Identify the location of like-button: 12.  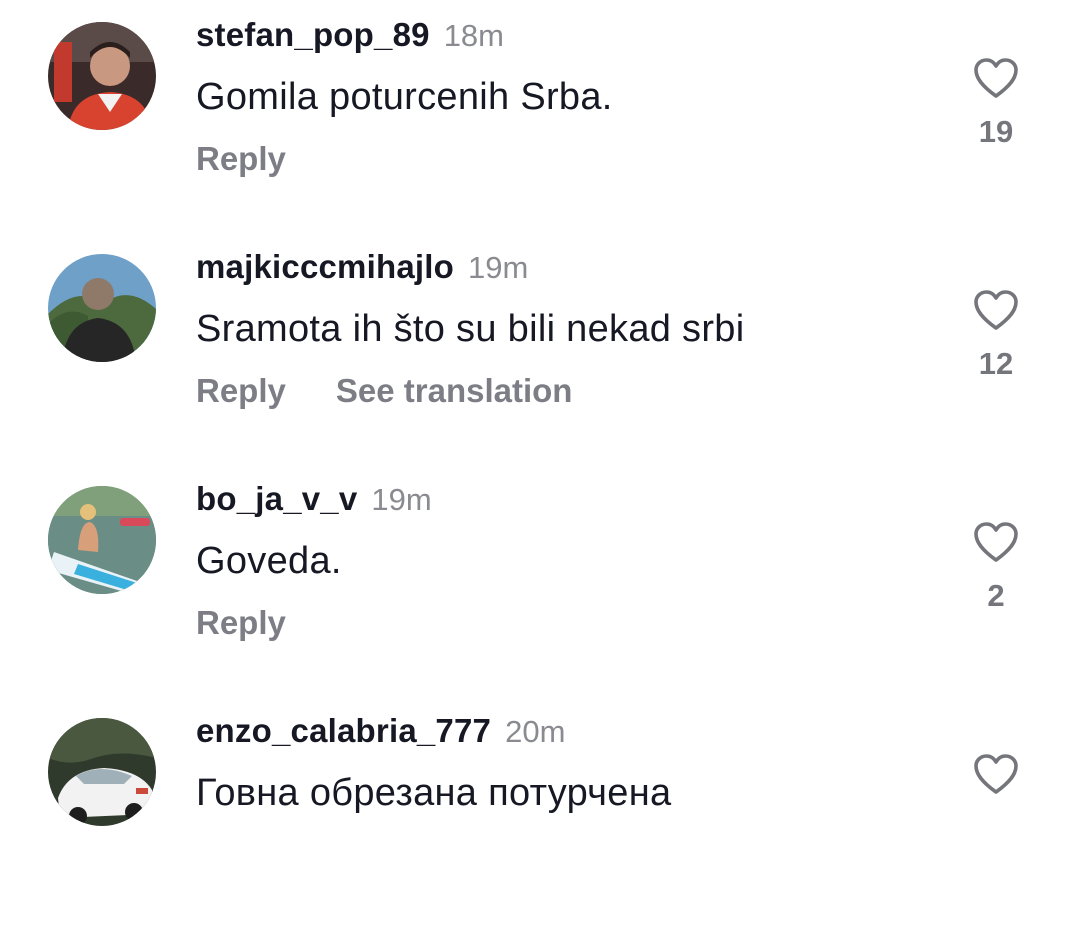
(996, 335).